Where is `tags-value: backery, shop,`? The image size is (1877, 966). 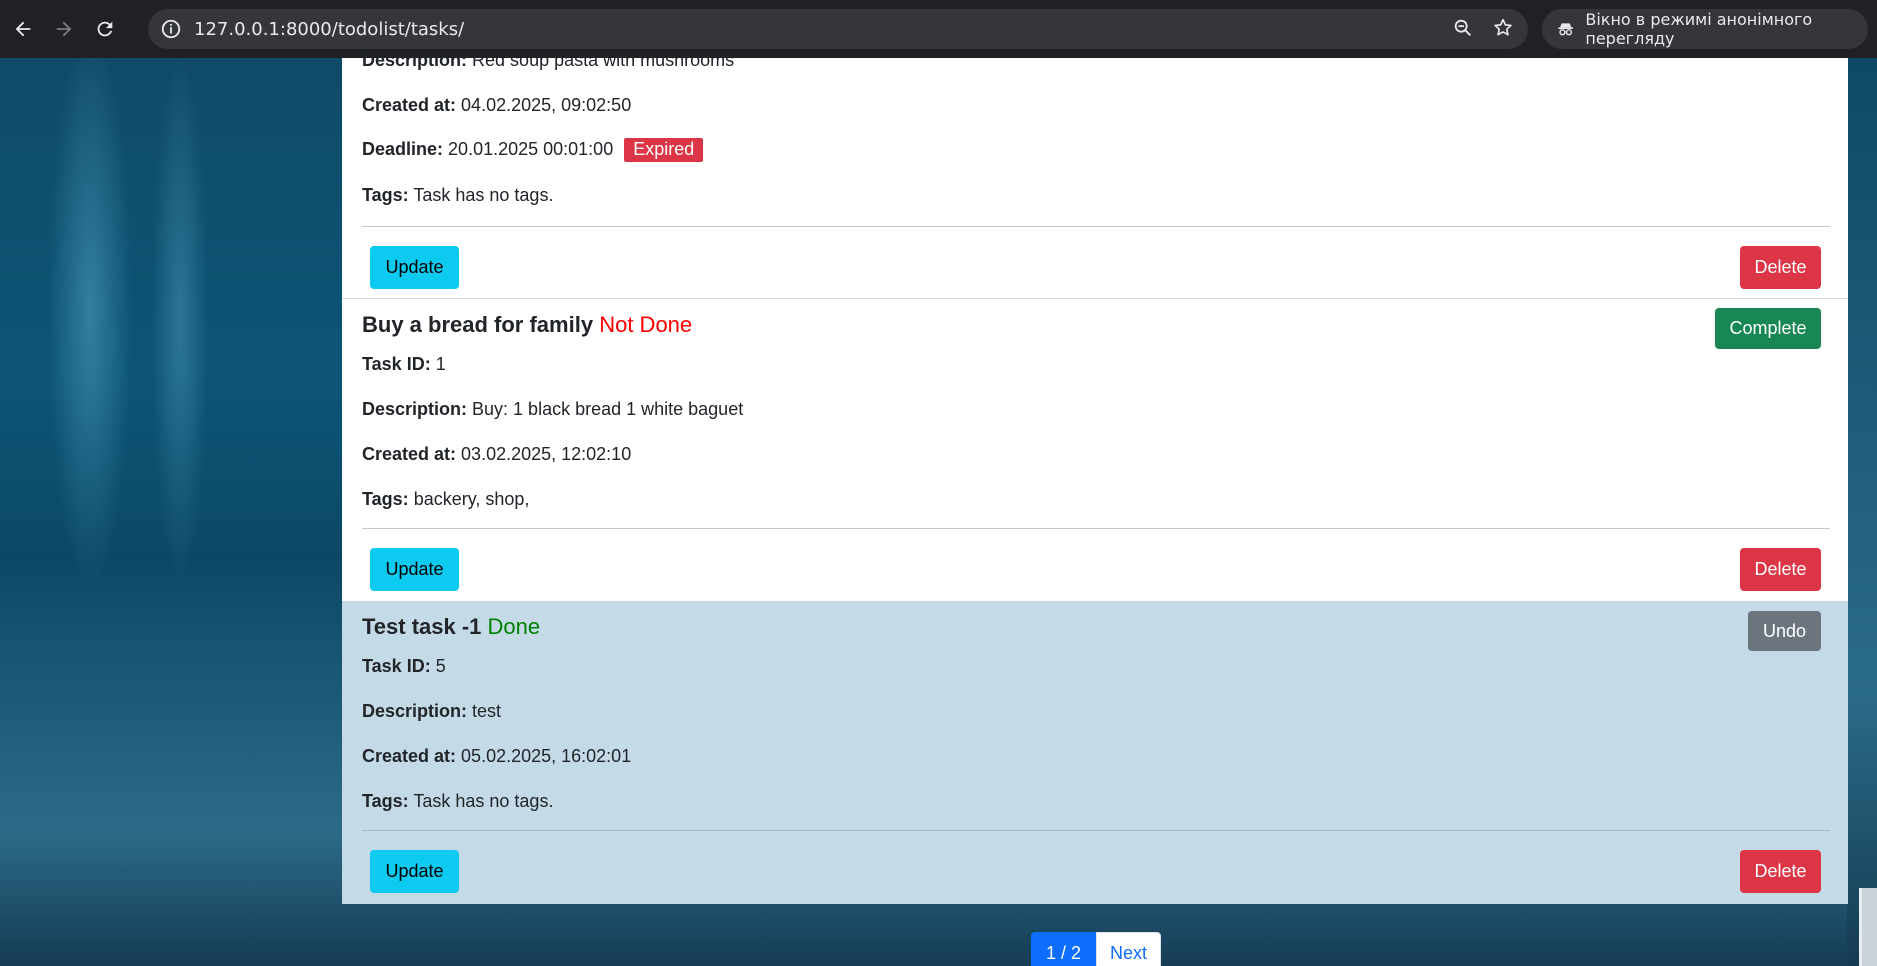 tags-value: backery, shop, is located at coordinates (471, 499).